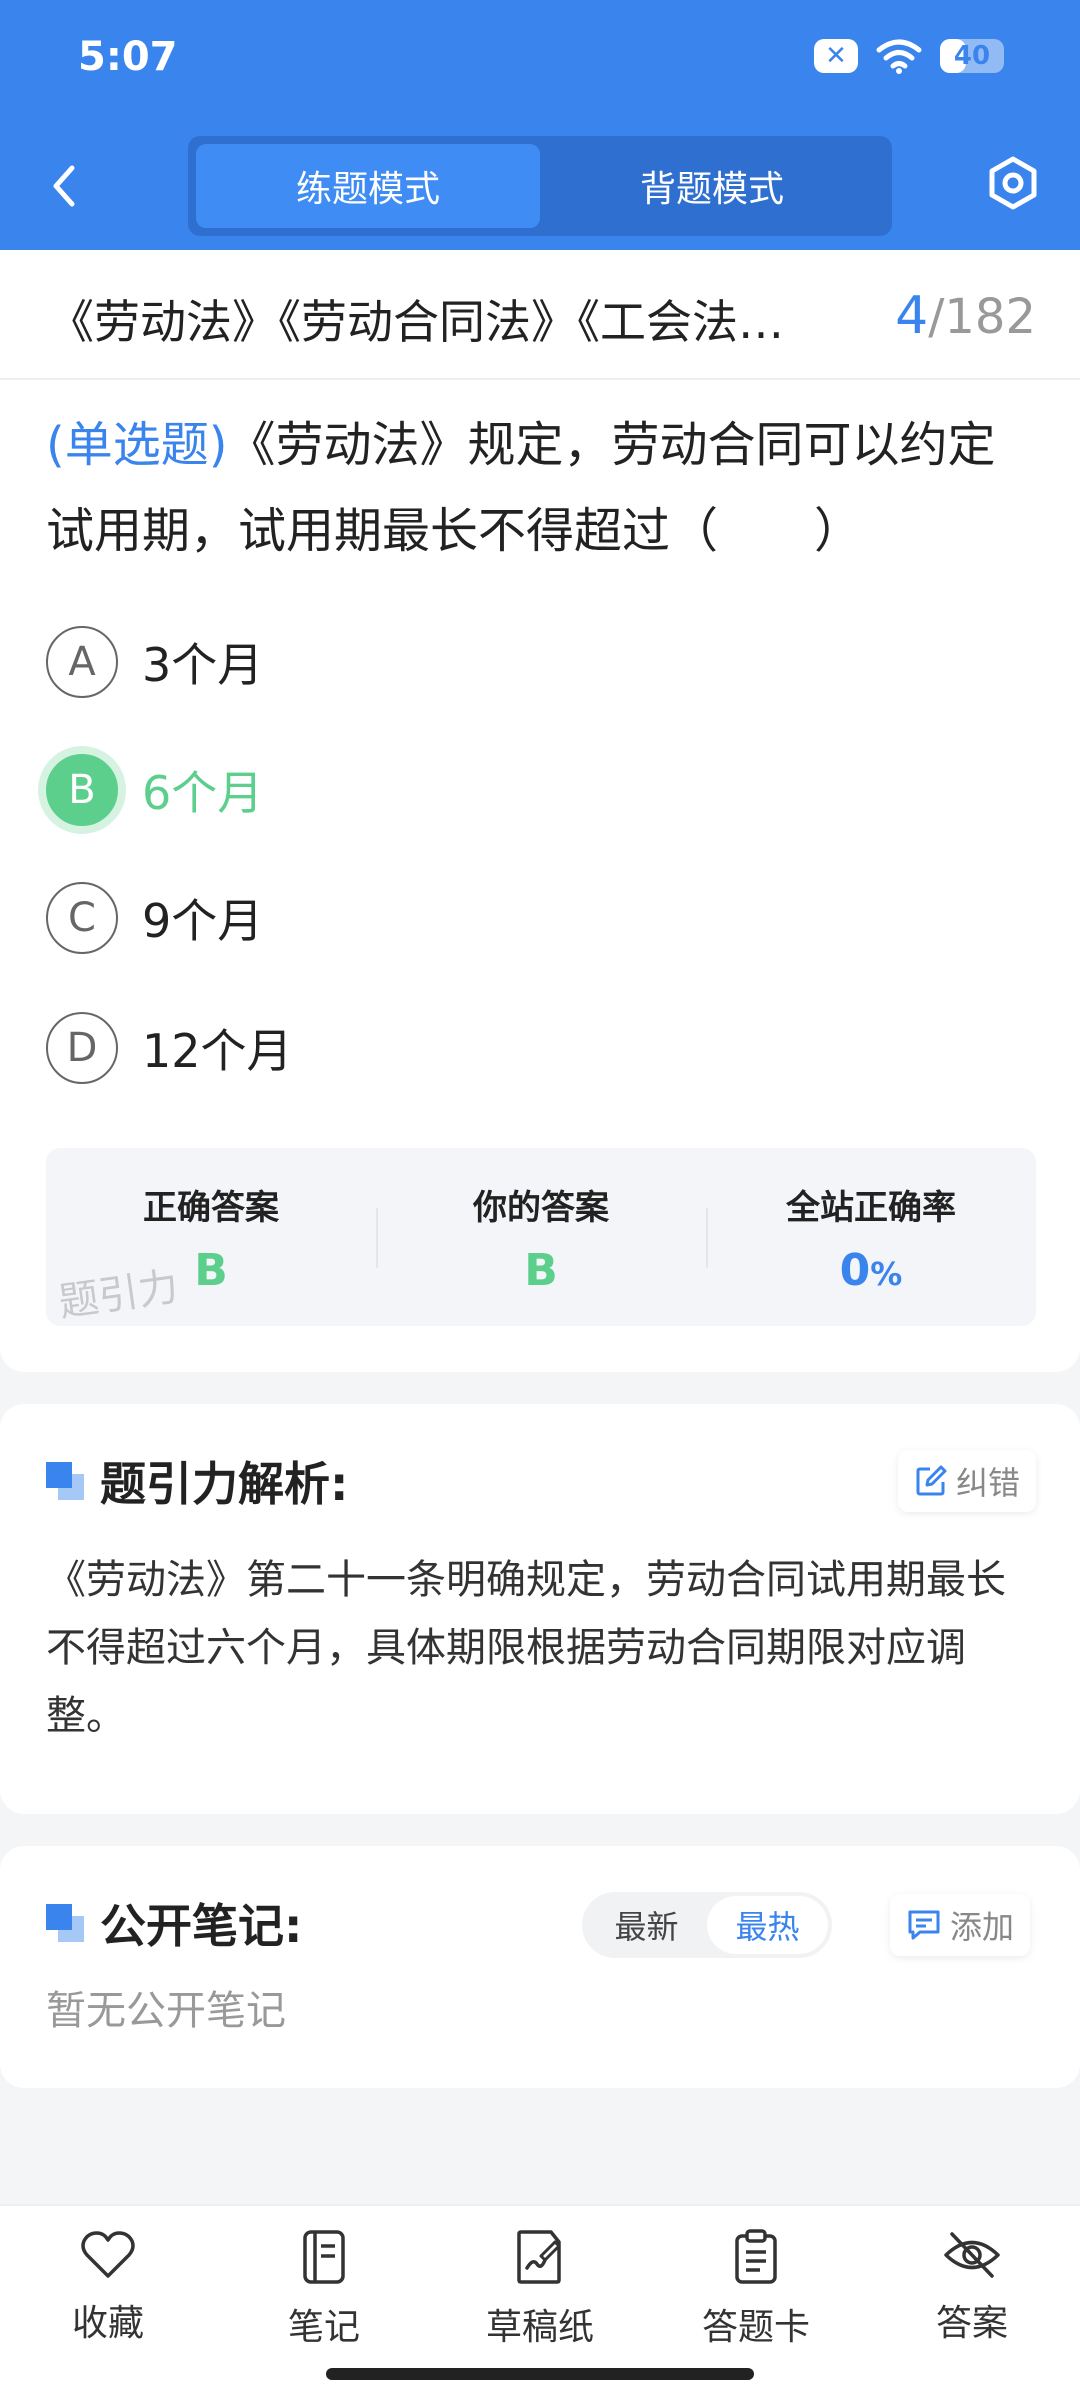 The height and width of the screenshot is (2400, 1080). I want to click on home-indicator, so click(540, 2374).